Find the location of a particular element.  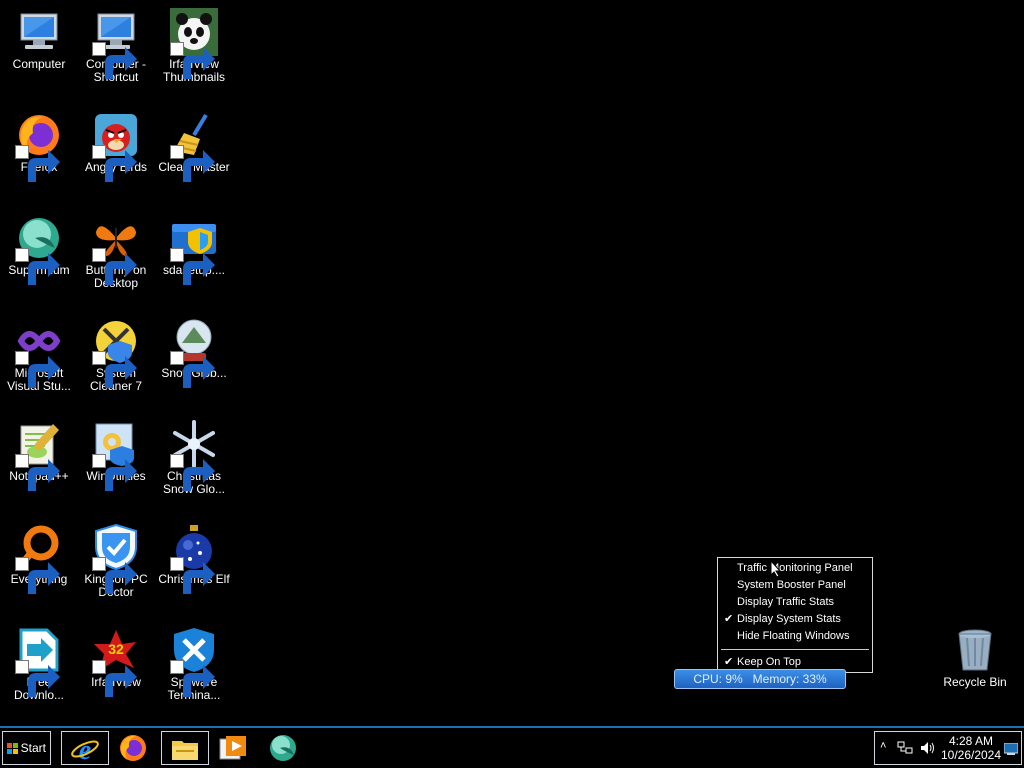

recycle-bin-icon is located at coordinates (975, 650).